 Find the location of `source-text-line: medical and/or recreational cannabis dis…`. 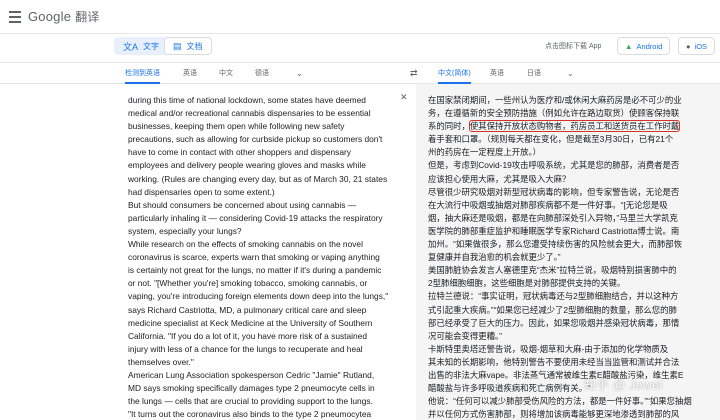

source-text-line: medical and/or recreational cannabis dis… is located at coordinates (249, 113).